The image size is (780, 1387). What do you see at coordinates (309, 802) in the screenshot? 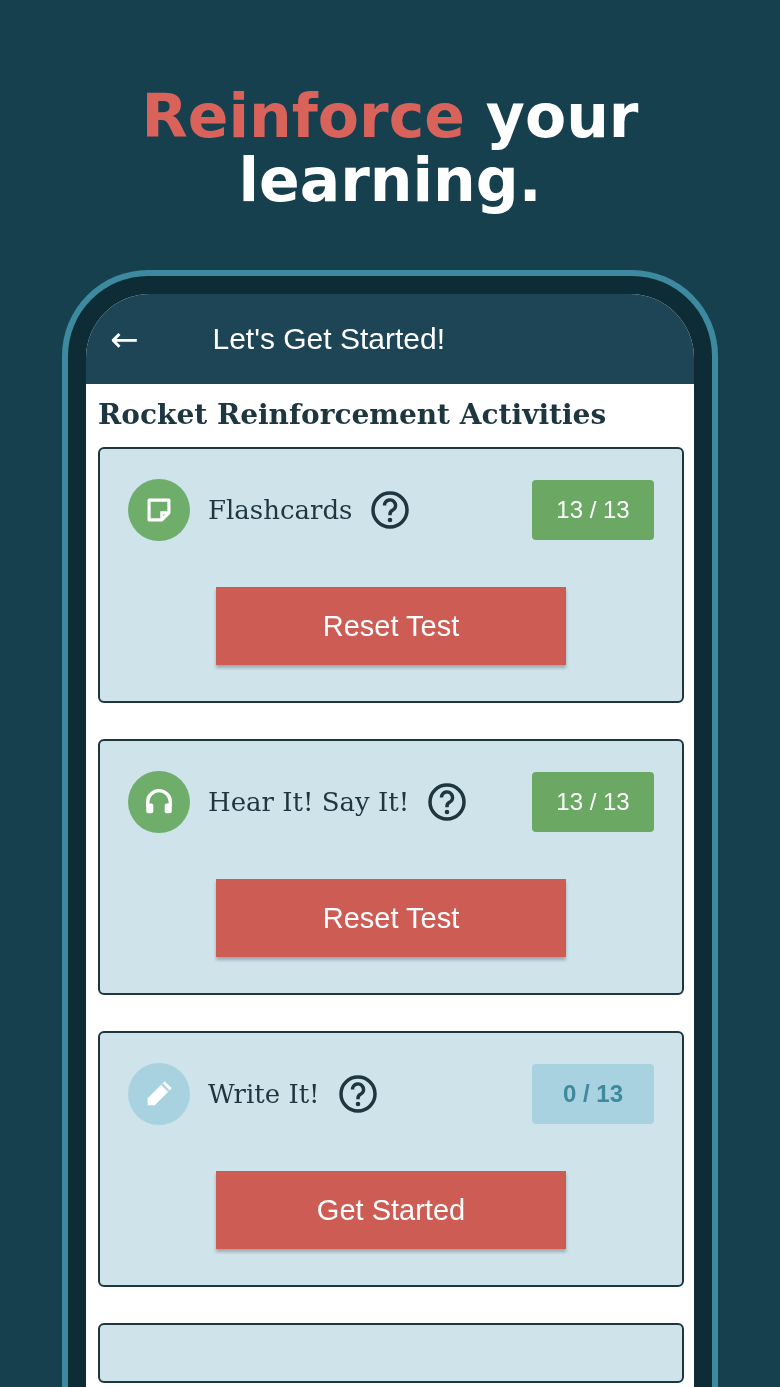
I see `activity-title: Hear It! Say It!` at bounding box center [309, 802].